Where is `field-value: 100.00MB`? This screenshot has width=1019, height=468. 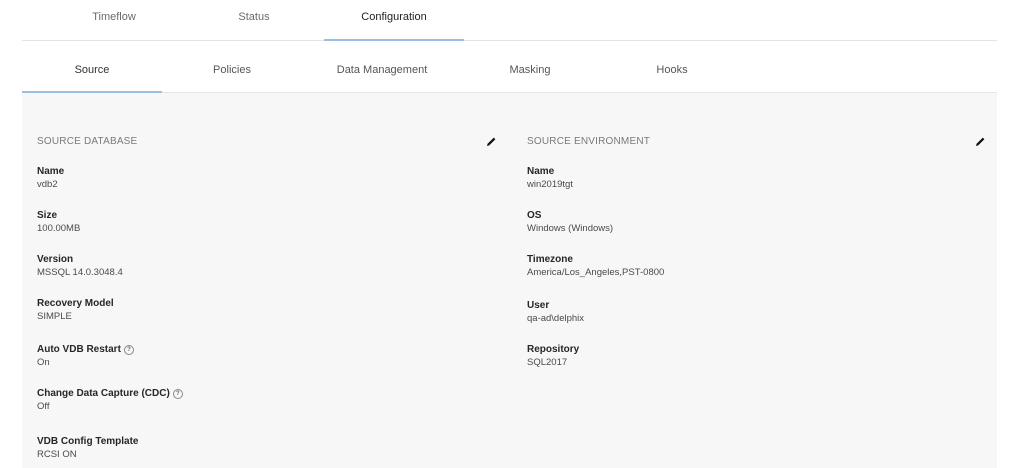 field-value: 100.00MB is located at coordinates (59, 228).